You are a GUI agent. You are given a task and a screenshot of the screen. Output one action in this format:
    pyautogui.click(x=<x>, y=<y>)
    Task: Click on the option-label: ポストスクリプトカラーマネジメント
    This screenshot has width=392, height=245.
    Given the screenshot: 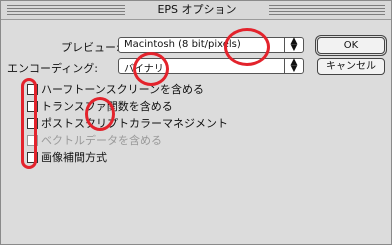 What is the action you would take?
    pyautogui.click(x=134, y=123)
    